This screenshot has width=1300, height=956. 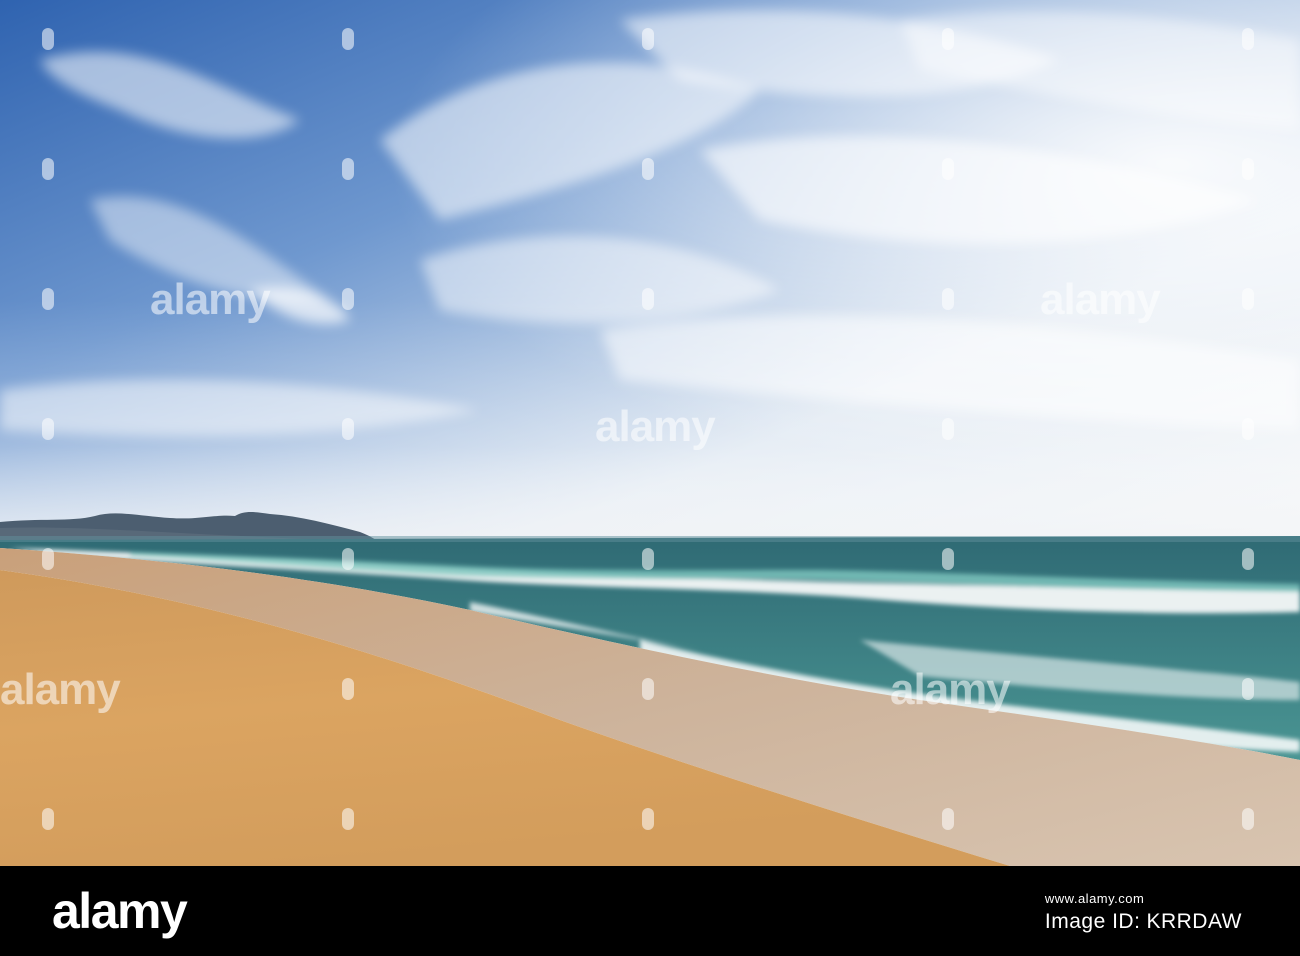 What do you see at coordinates (1092, 921) in the screenshot?
I see `image-id-label: Image ID:` at bounding box center [1092, 921].